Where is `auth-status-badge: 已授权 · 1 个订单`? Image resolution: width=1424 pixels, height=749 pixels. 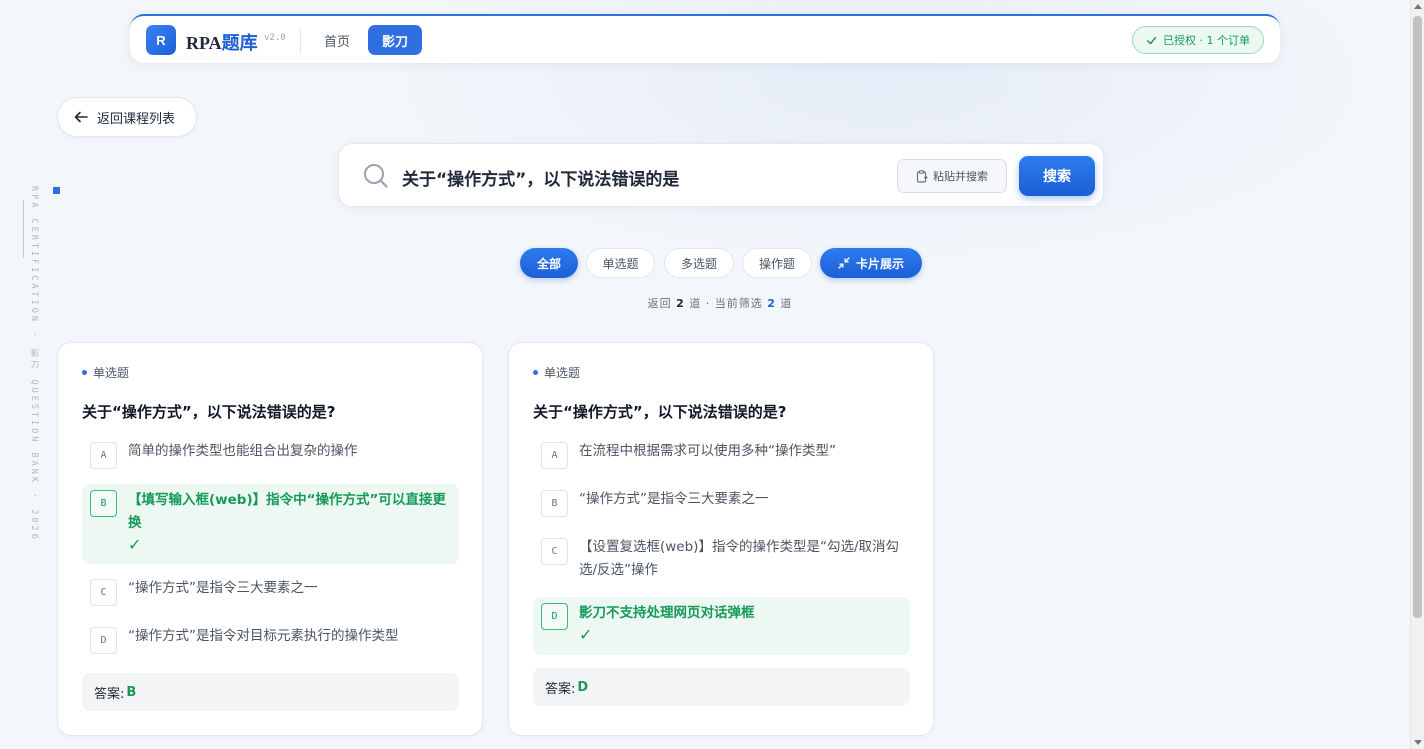
auth-status-badge: 已授权 · 1 个订单 is located at coordinates (1198, 40).